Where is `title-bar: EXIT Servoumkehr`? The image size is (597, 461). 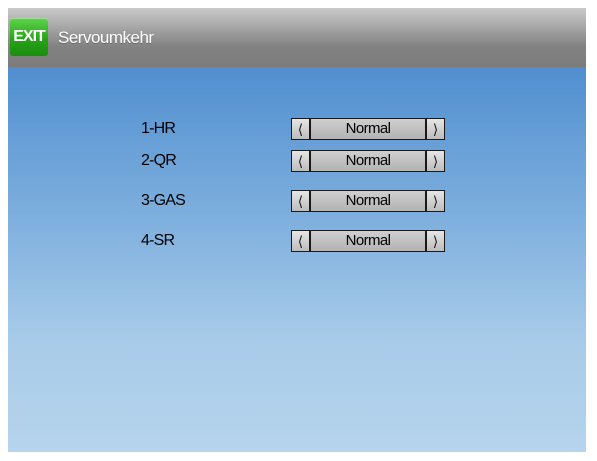 title-bar: EXIT Servoumkehr is located at coordinates (297, 37).